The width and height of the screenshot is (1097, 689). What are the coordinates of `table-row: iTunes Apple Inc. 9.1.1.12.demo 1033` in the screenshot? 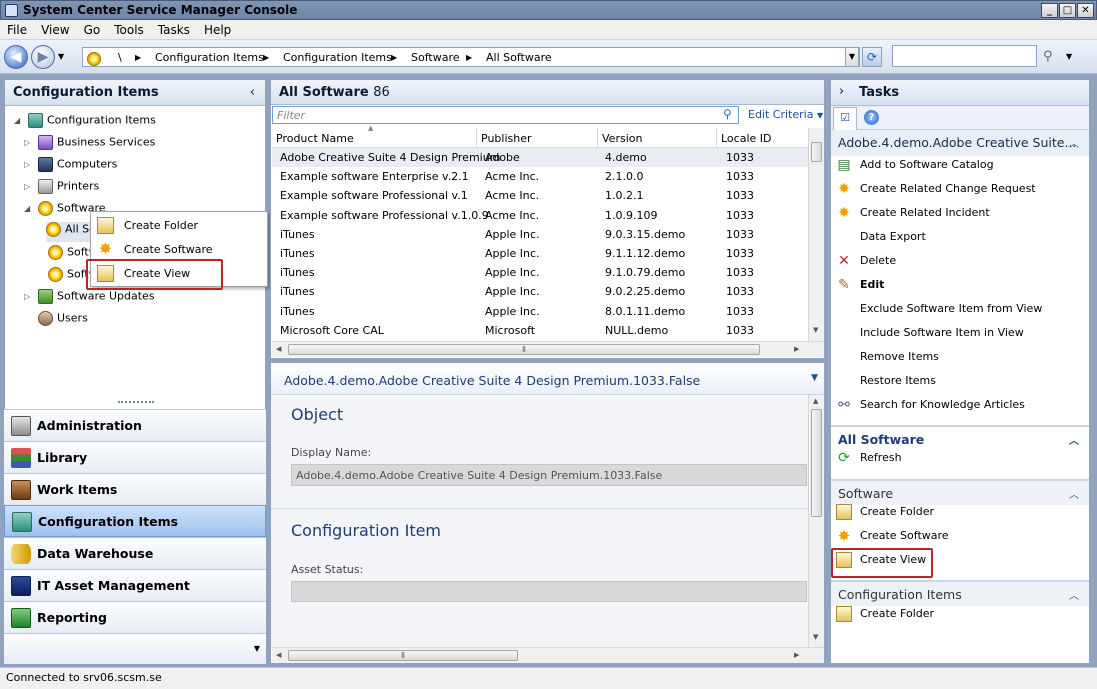 It's located at (540, 253).